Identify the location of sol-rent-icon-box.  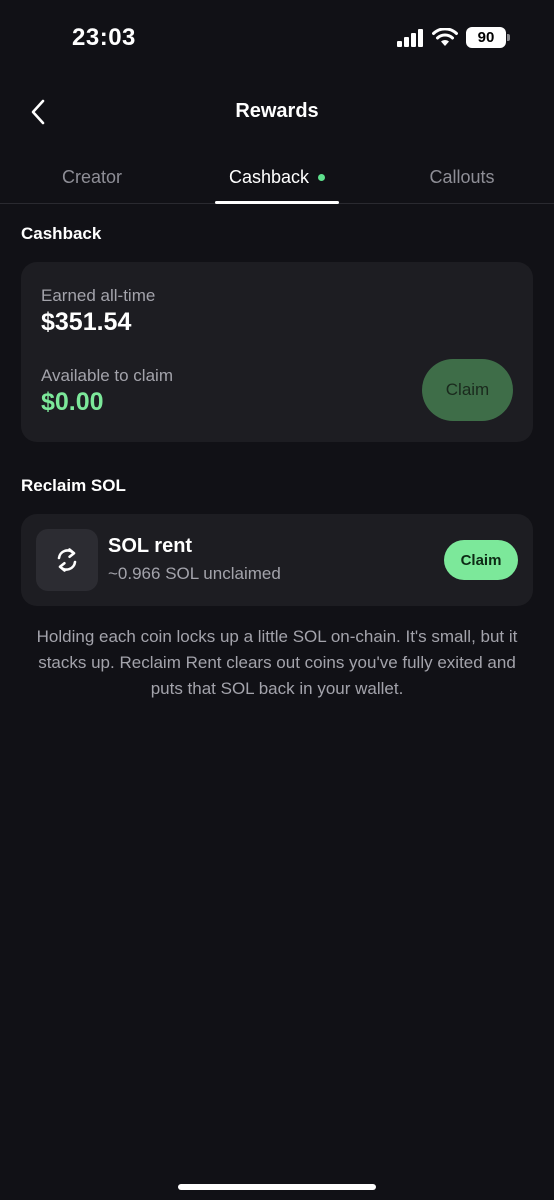
(67, 560).